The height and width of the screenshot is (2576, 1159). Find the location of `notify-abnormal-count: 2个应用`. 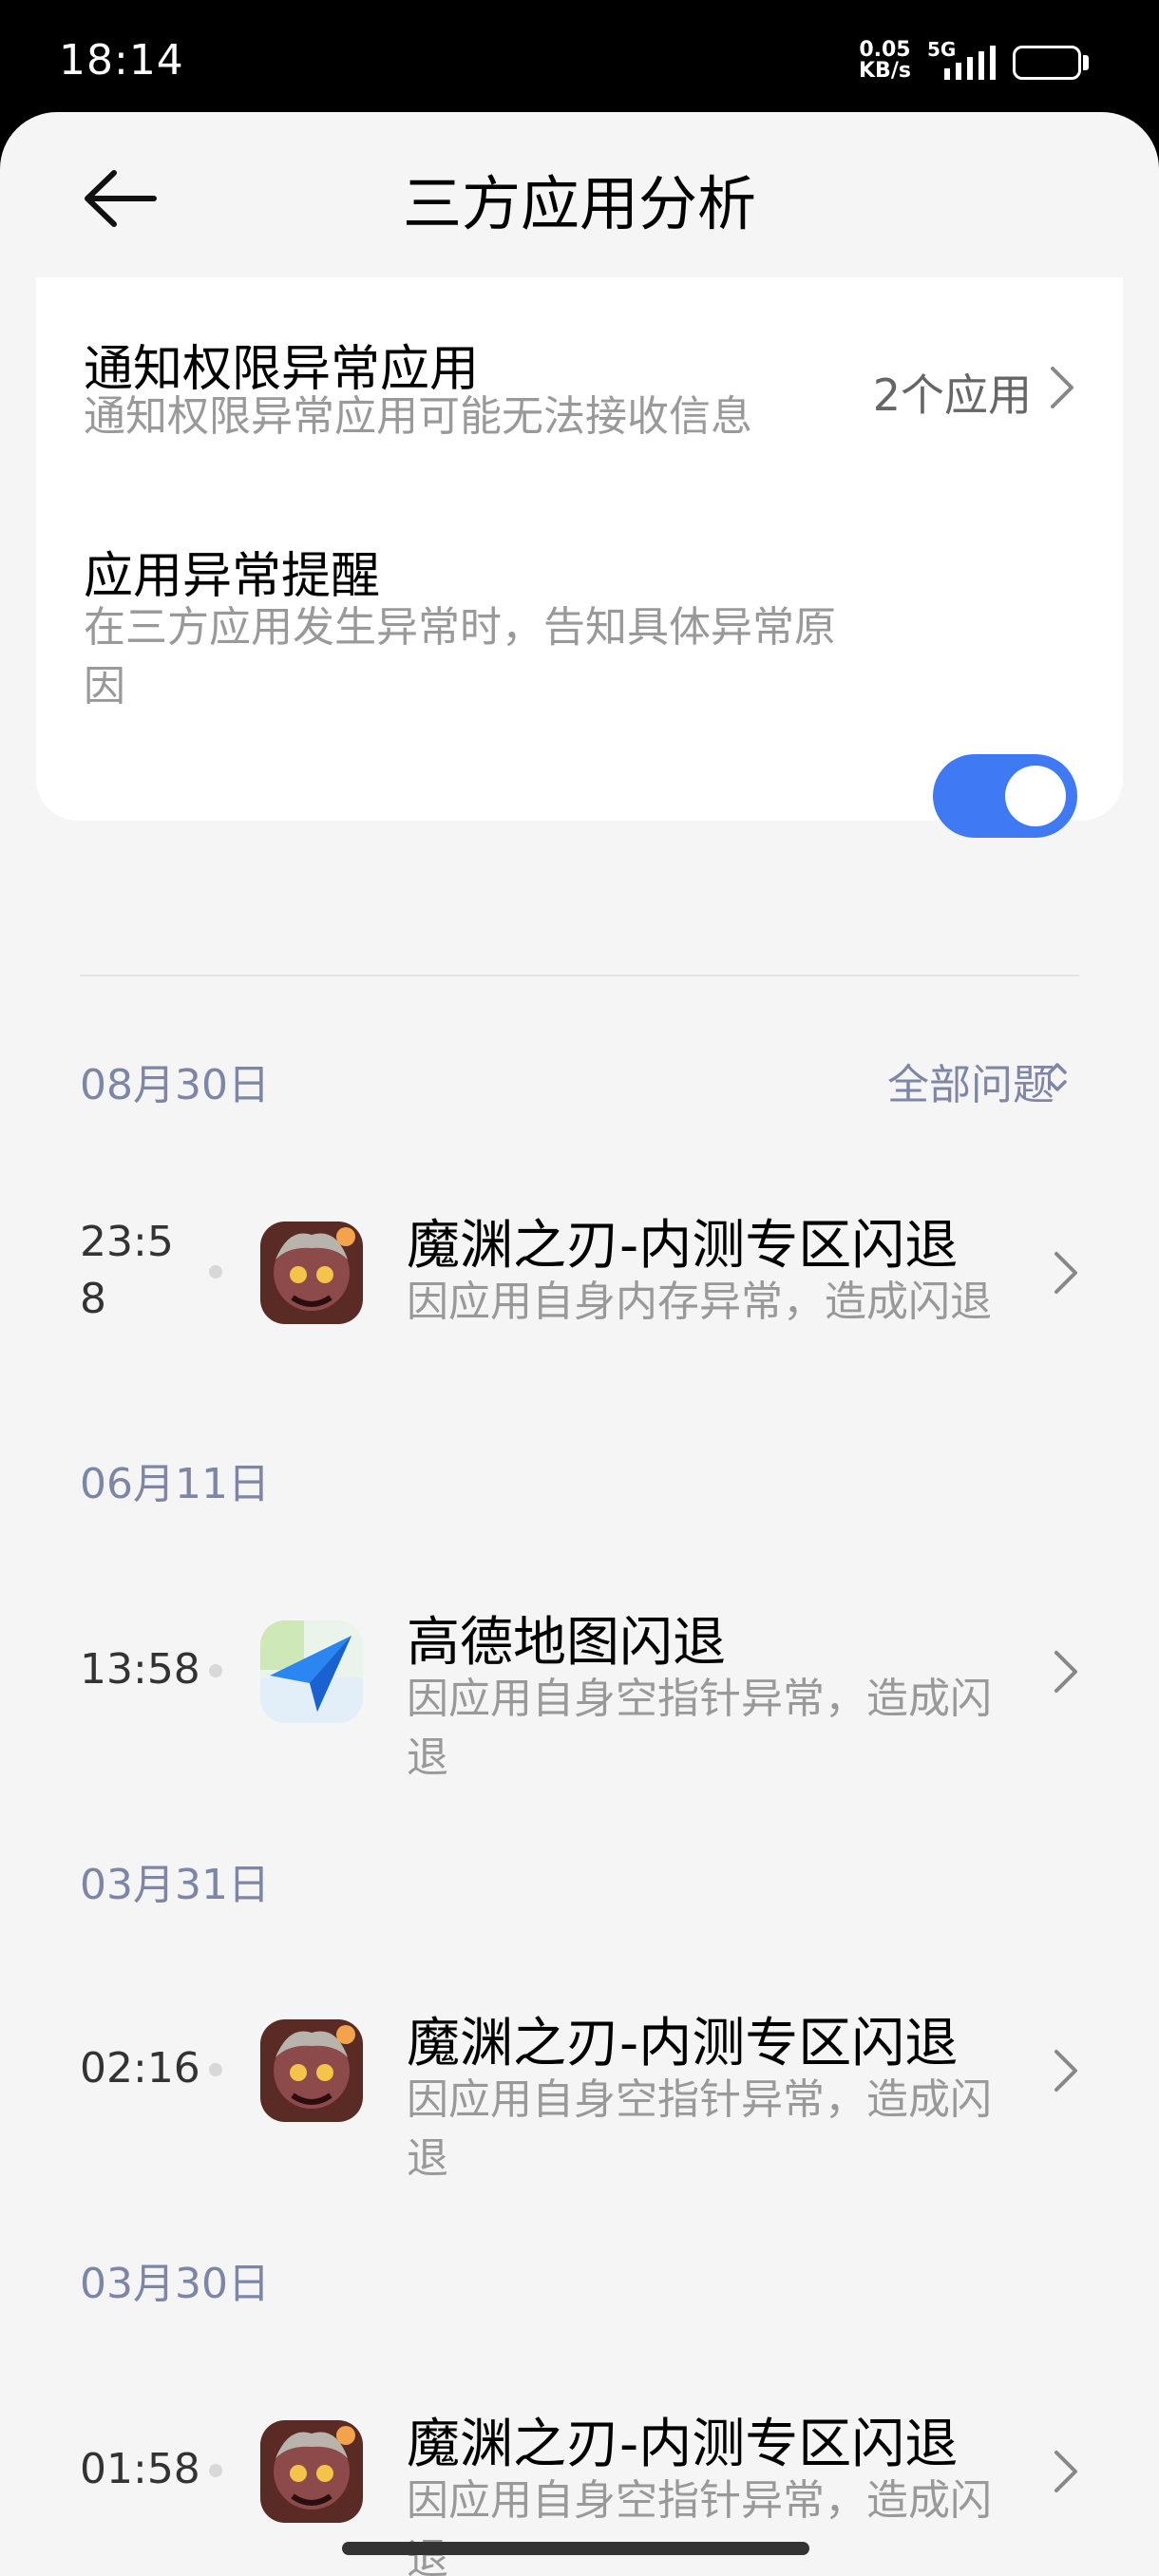

notify-abnormal-count: 2个应用 is located at coordinates (952, 395).